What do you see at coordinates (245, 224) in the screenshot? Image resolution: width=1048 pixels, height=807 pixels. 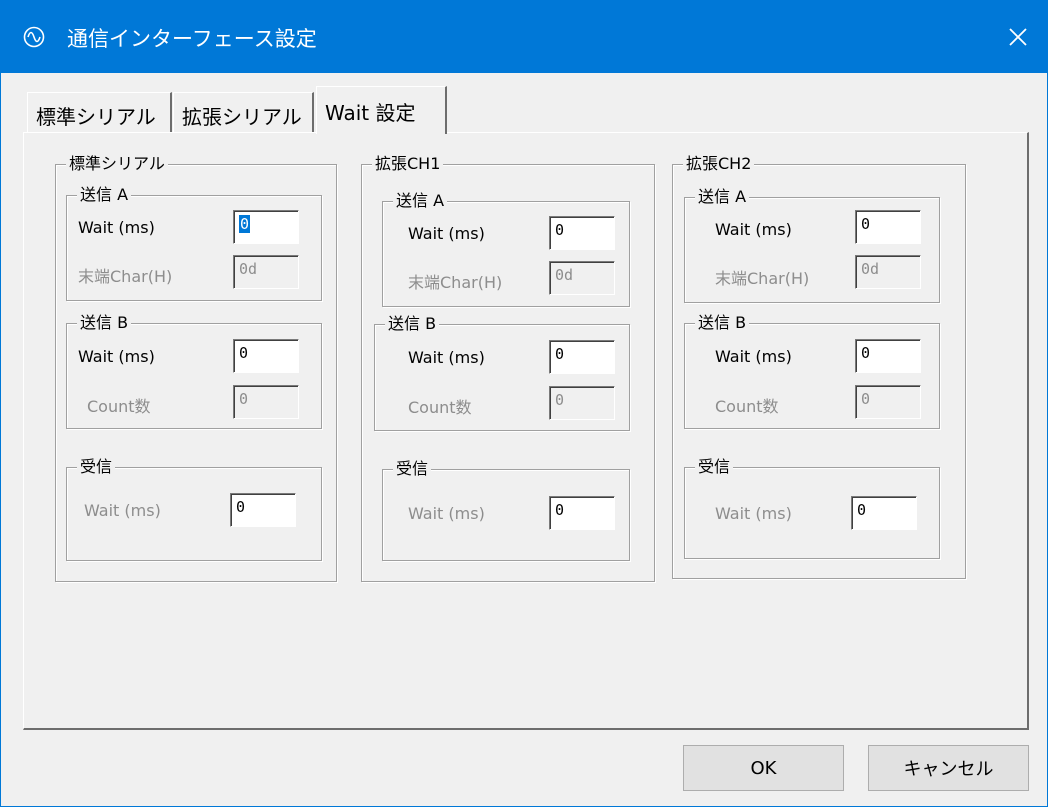 I see `selected-text: 0` at bounding box center [245, 224].